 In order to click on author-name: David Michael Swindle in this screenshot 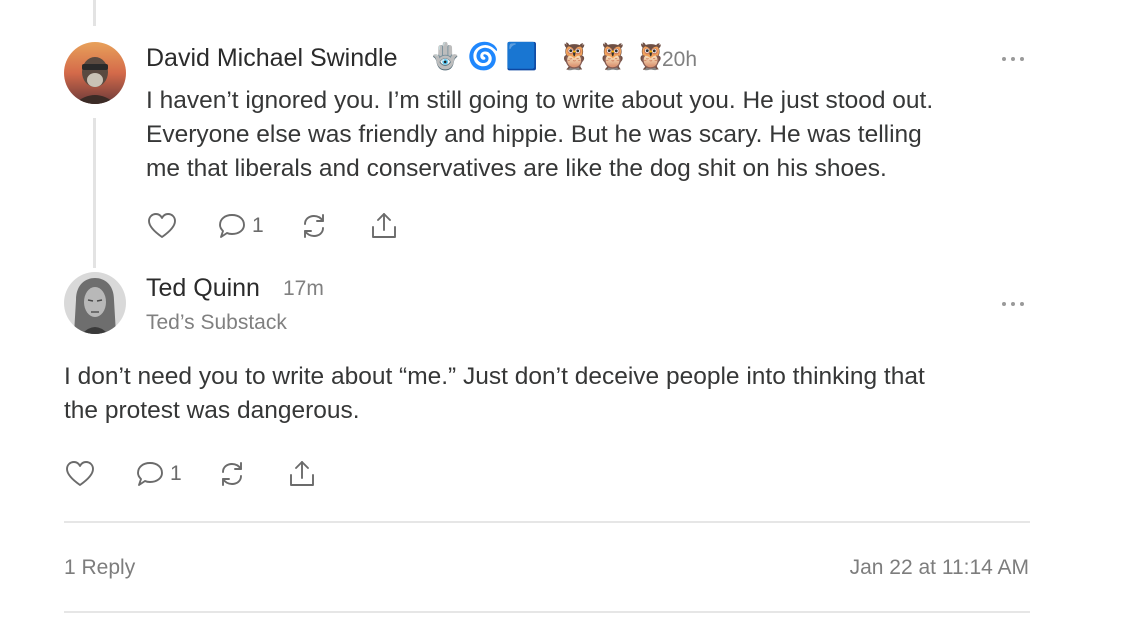, I will do `click(272, 58)`.